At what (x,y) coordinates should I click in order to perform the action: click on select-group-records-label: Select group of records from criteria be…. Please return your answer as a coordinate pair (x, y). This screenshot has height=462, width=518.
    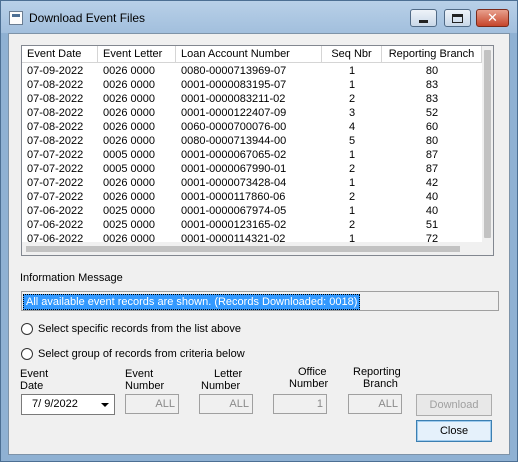
    Looking at the image, I should click on (141, 354).